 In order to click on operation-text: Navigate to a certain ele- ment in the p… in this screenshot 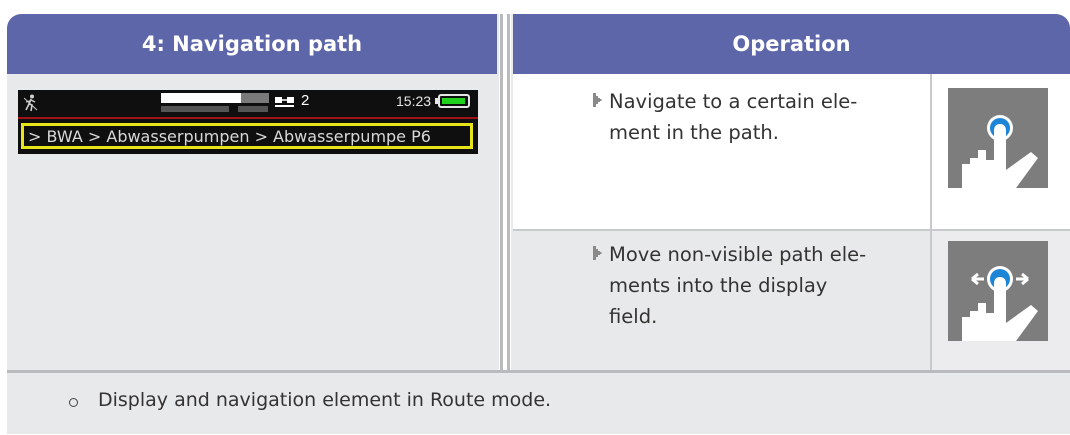, I will do `click(733, 117)`.